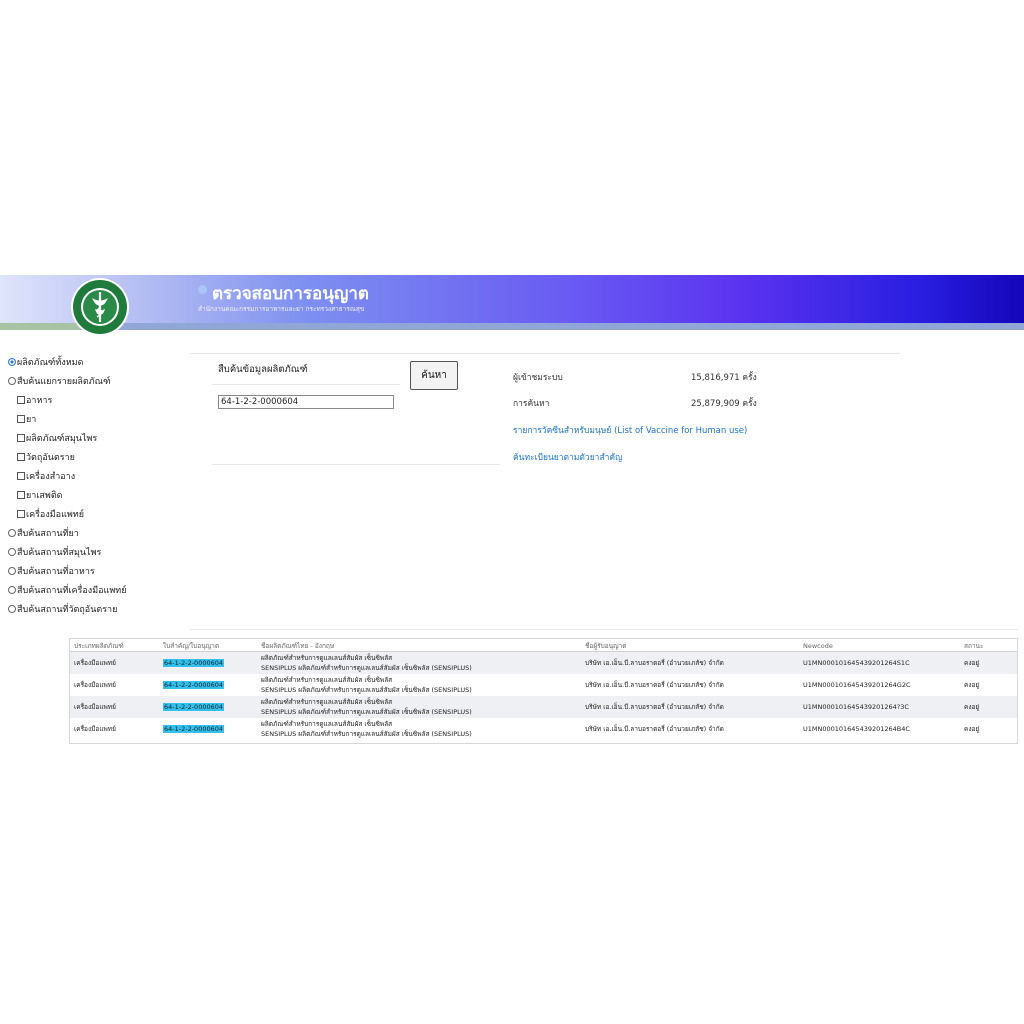 The image size is (1024, 1024). Describe the element at coordinates (56, 572) in the screenshot. I see `radio-label: สืบค้นสถานที่อาหาร` at that location.